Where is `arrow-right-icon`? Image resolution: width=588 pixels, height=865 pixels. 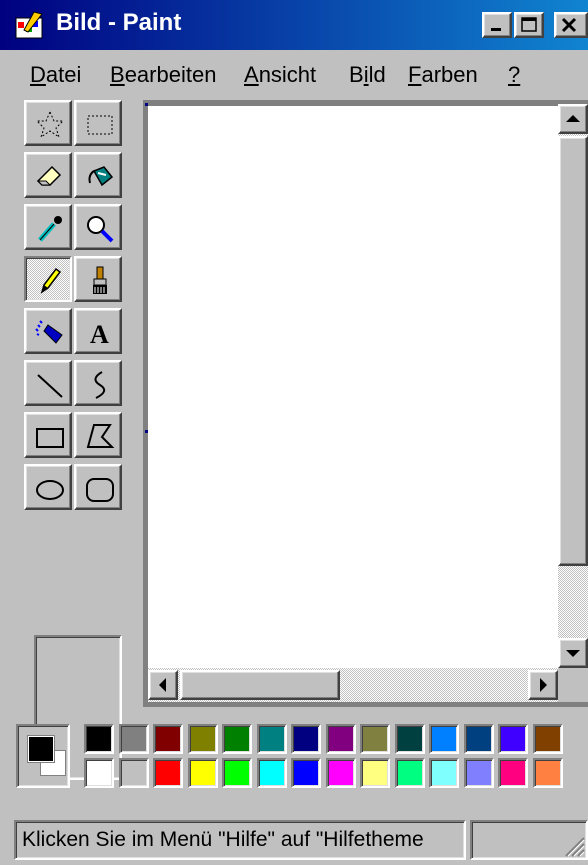
arrow-right-icon is located at coordinates (543, 685).